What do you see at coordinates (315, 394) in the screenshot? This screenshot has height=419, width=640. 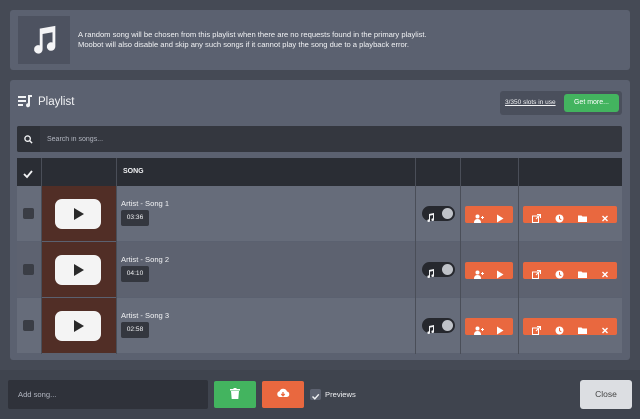 I see `previews-checkbox` at bounding box center [315, 394].